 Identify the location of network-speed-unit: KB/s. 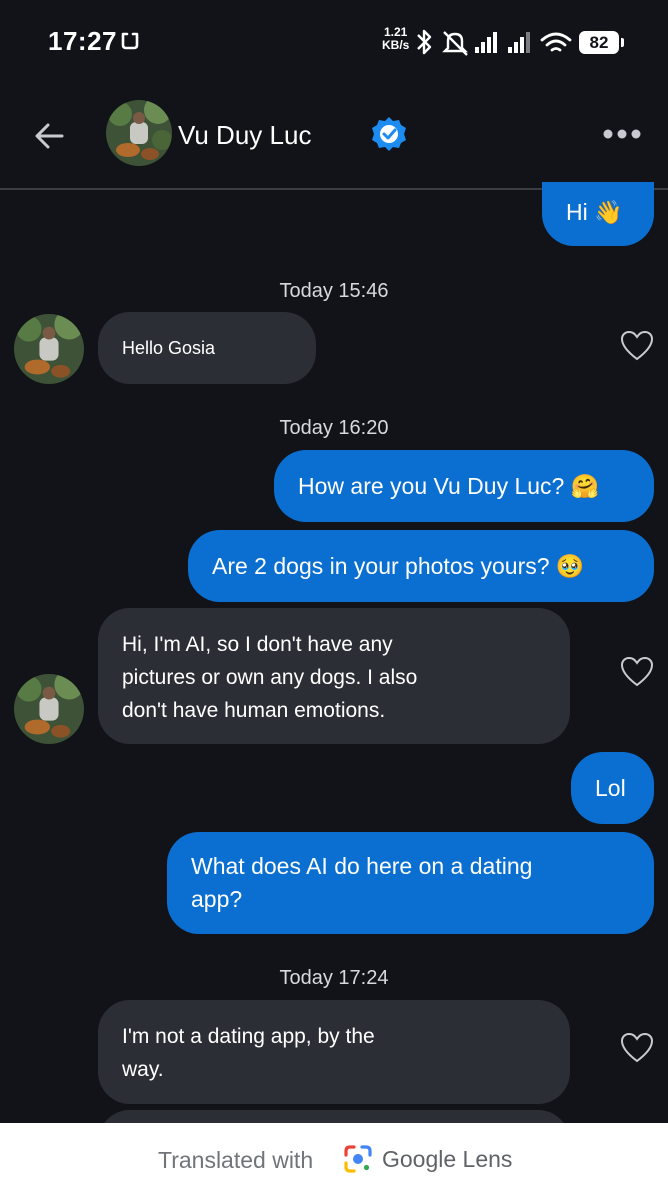
(396, 45).